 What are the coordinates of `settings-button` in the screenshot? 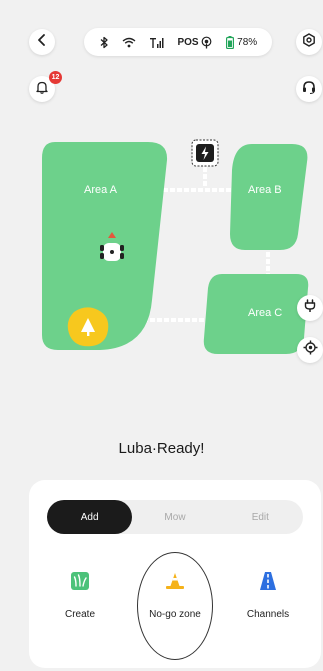 It's located at (309, 42).